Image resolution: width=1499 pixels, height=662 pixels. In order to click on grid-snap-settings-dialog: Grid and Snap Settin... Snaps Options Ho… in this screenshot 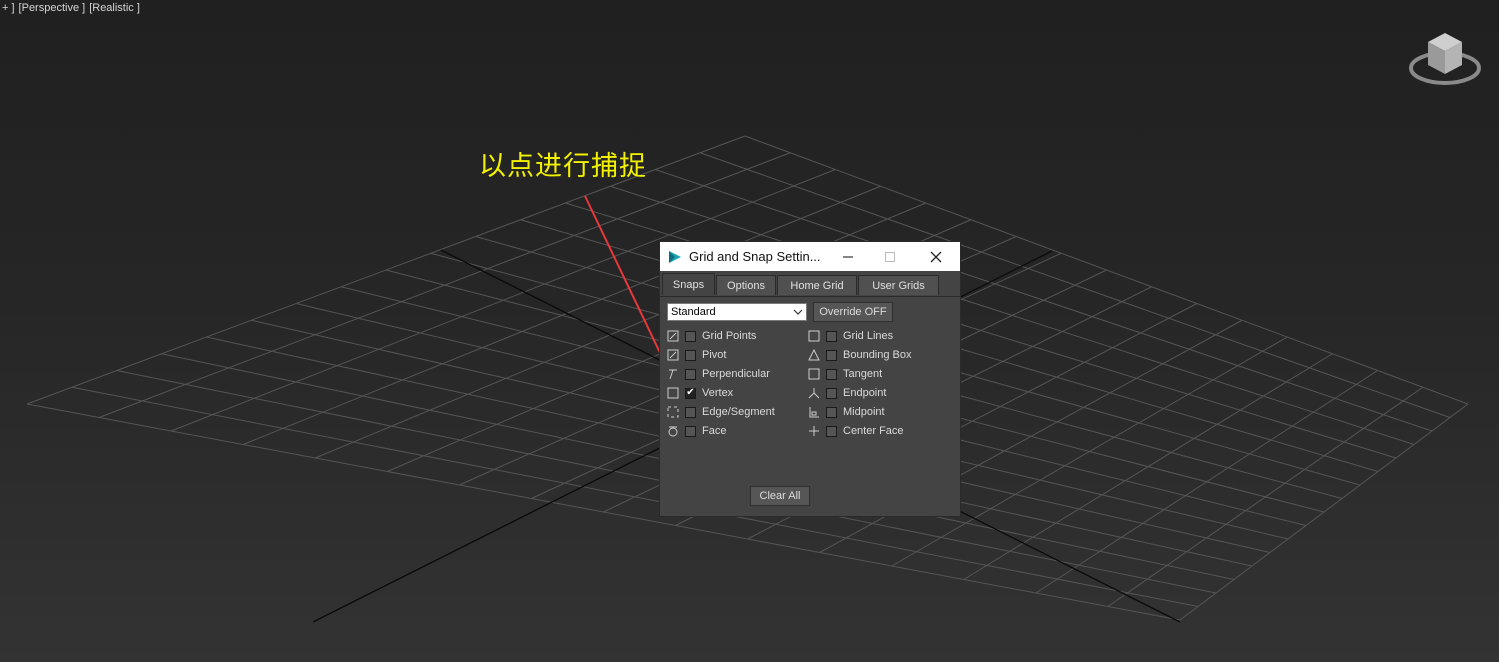, I will do `click(810, 379)`.